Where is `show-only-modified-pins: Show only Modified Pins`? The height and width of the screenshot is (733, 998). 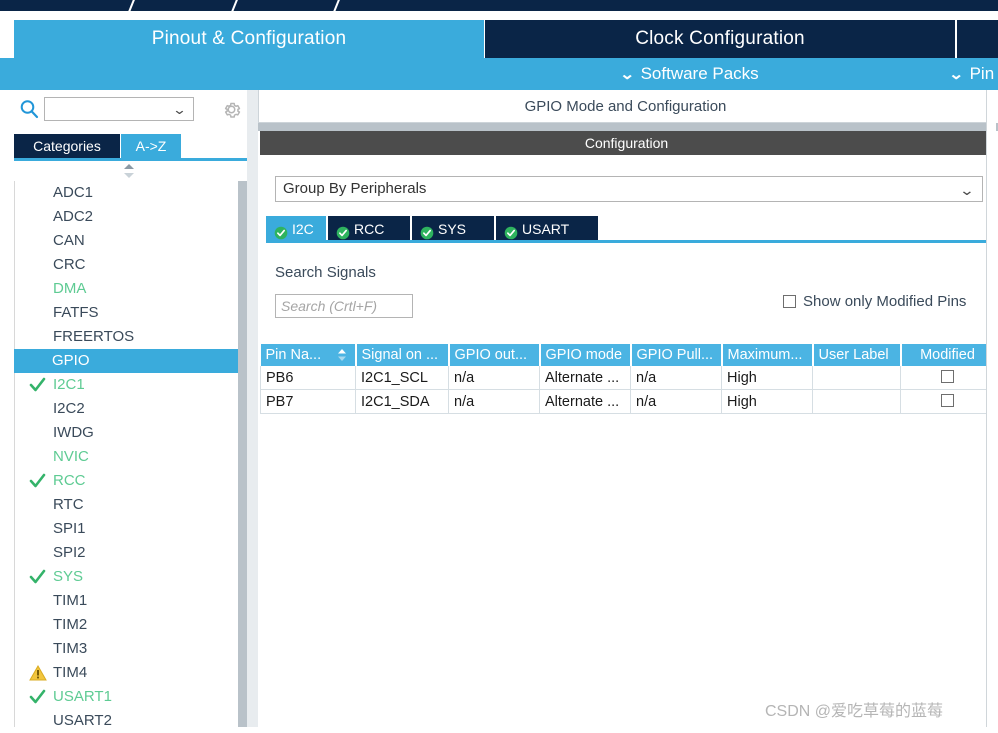
show-only-modified-pins: Show only Modified Pins is located at coordinates (874, 303).